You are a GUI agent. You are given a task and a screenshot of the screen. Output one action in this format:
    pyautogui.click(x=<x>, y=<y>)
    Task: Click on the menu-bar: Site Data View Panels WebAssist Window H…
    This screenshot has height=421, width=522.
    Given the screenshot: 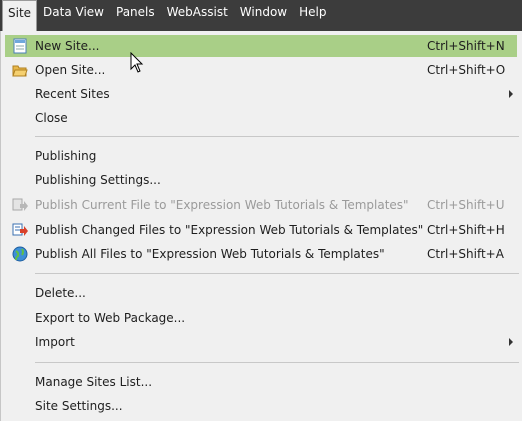 What is the action you would take?
    pyautogui.click(x=261, y=15)
    